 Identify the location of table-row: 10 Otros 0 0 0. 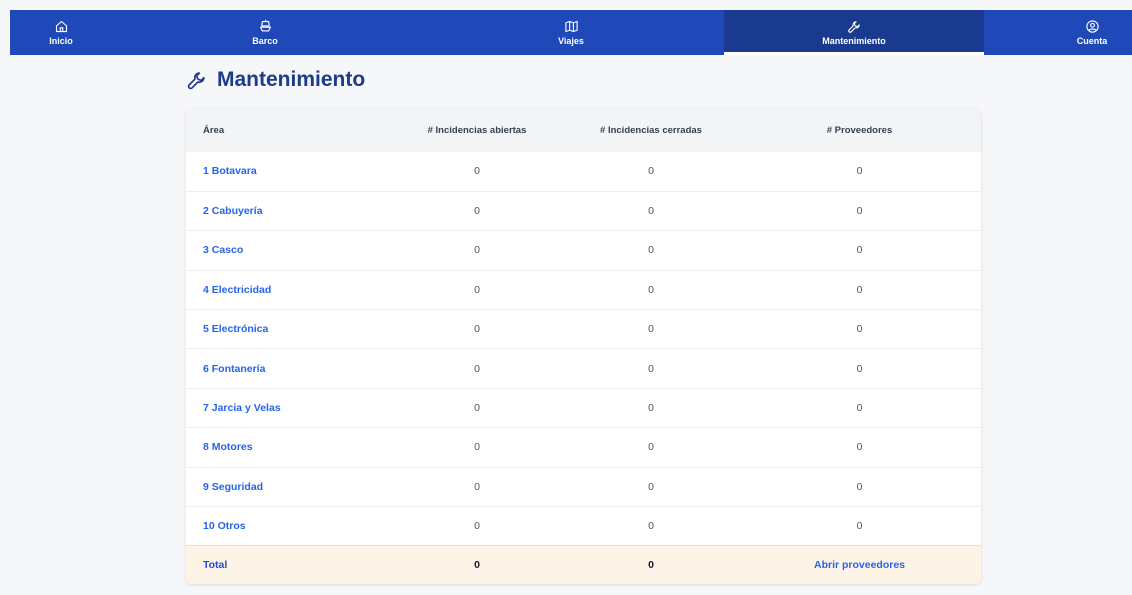
(583, 526).